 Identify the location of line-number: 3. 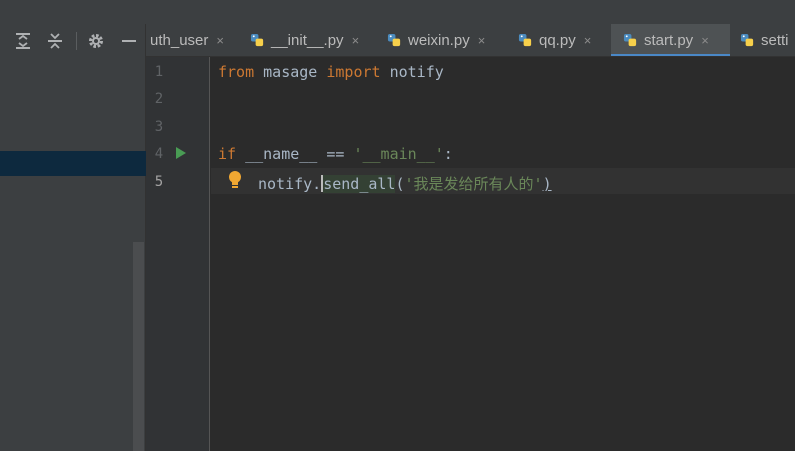
(159, 127).